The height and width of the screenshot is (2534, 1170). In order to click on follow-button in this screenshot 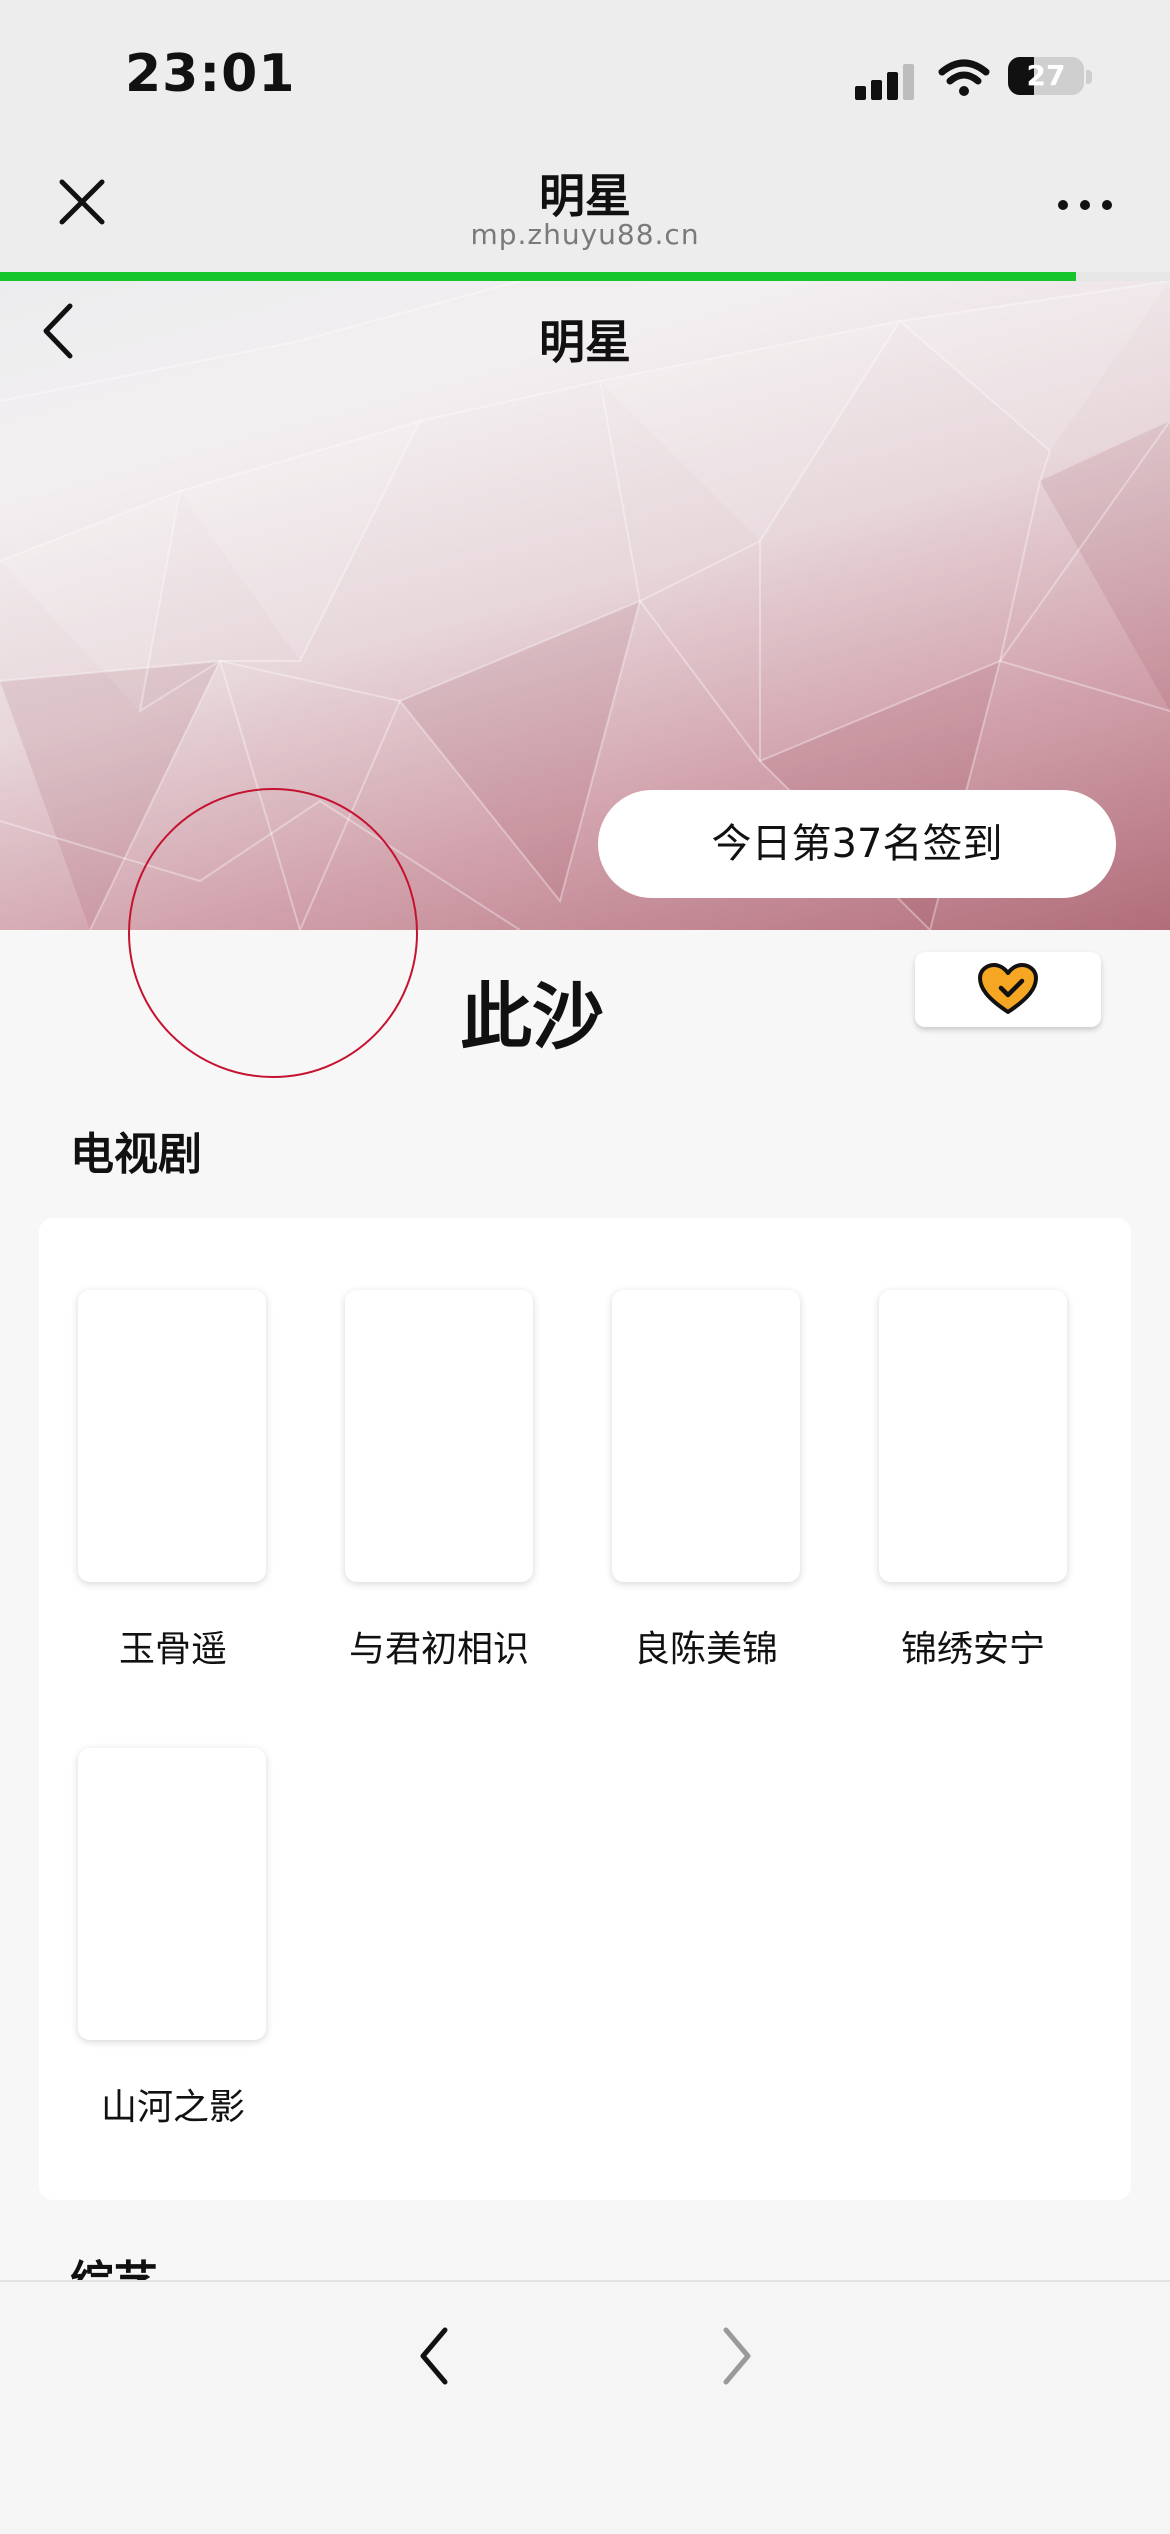, I will do `click(1008, 989)`.